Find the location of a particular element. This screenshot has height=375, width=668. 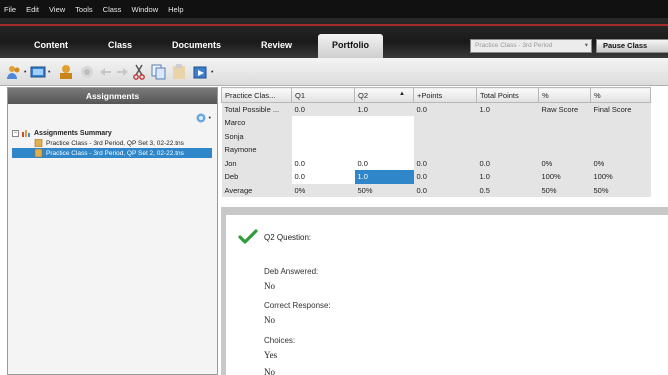

table-cell: 0.5 is located at coordinates (507, 190).